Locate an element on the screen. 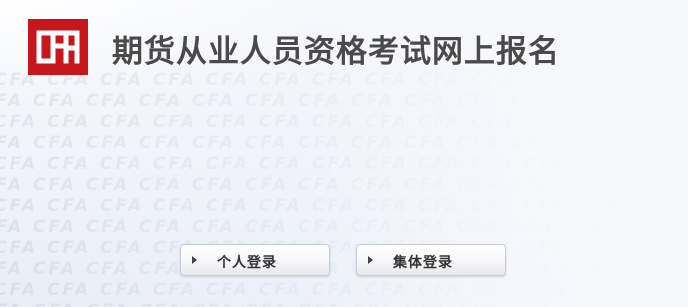  group-login-button: 集体登录 is located at coordinates (431, 260).